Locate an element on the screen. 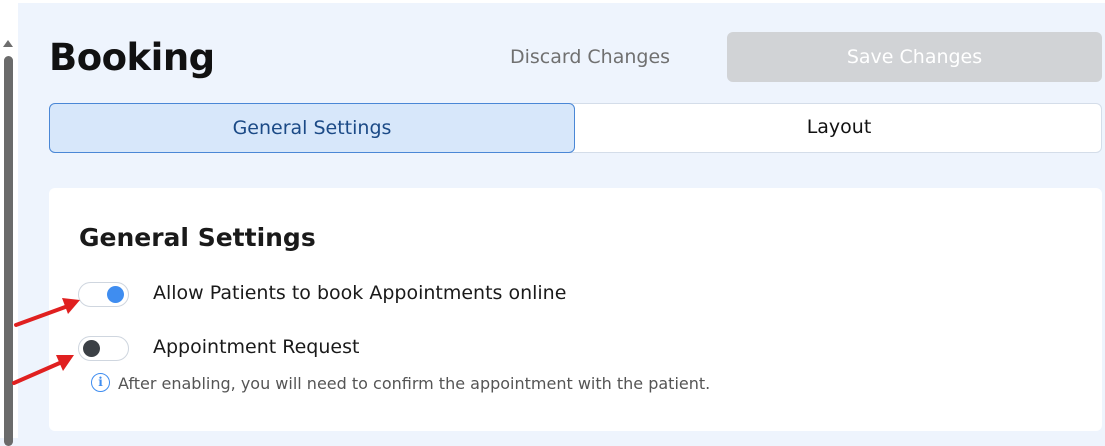 This screenshot has width=1105, height=446. tab-layout: Layout is located at coordinates (839, 128).